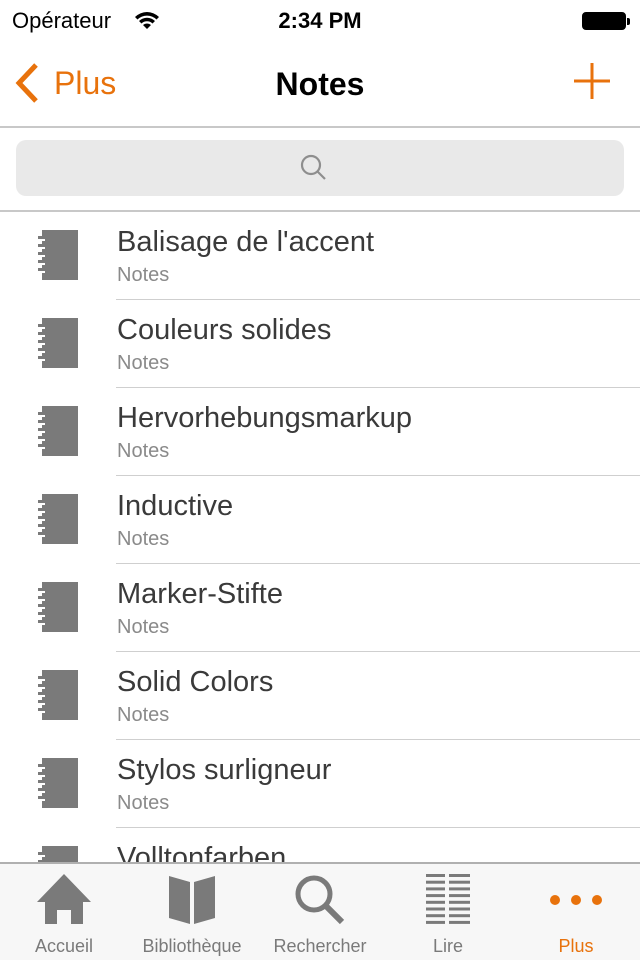 Image resolution: width=640 pixels, height=960 pixels. I want to click on more-icon, so click(576, 900).